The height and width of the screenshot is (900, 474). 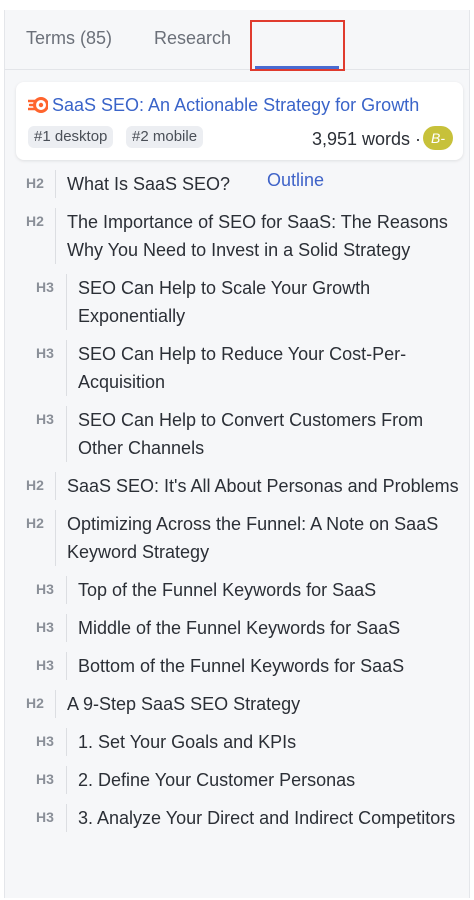 I want to click on outline-heading-row: H3 1. Set Your Goals and KPIs, so click(x=237, y=742).